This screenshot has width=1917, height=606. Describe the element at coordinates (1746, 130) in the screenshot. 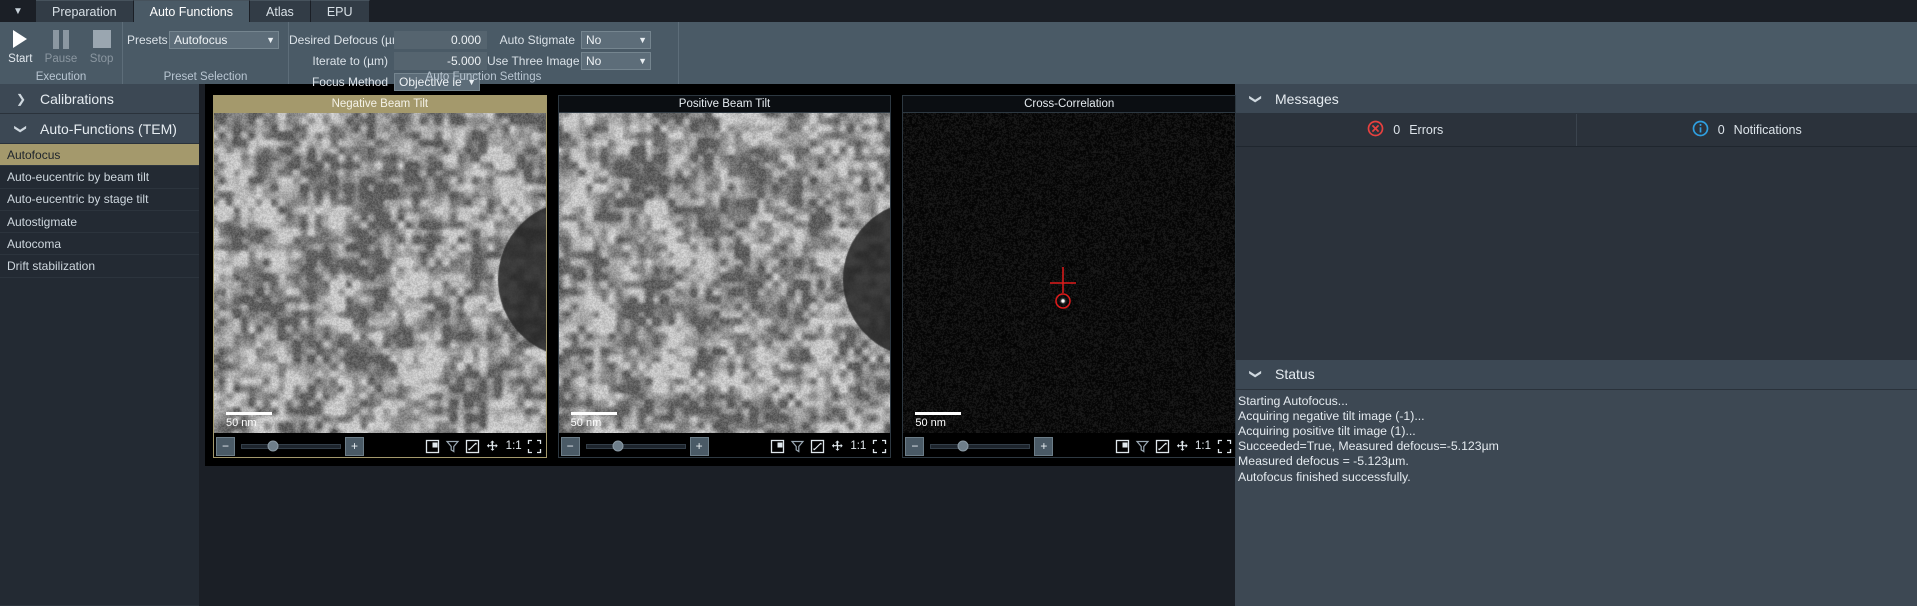

I see `notifications-cell: 0 Notifications` at that location.